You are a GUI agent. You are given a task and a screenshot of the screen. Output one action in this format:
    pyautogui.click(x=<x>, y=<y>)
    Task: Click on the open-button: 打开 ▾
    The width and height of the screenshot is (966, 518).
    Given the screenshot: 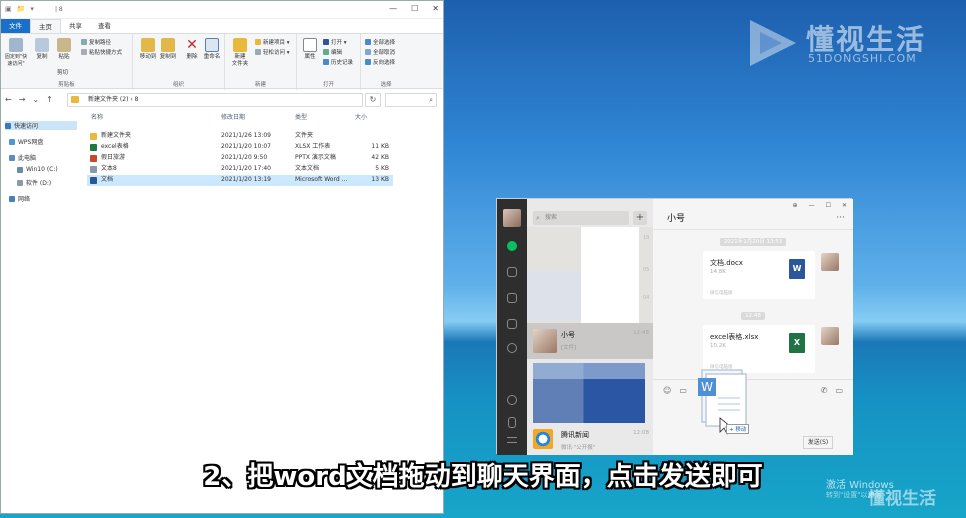 What is the action you would take?
    pyautogui.click(x=335, y=42)
    